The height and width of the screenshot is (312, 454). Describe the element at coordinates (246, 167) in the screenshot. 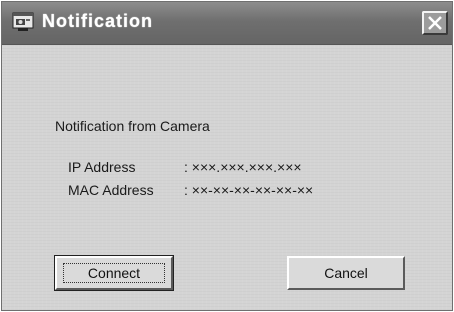

I see `ip-address-value: ×××.×××.×××.×××` at that location.